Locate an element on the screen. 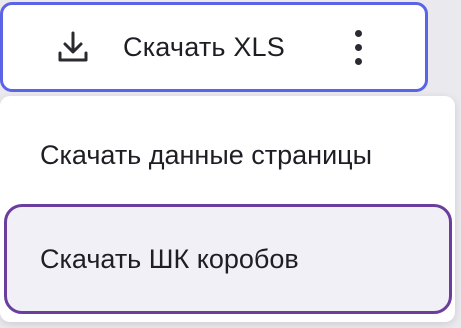 The image size is (461, 328). more-options-button is located at coordinates (358, 47).